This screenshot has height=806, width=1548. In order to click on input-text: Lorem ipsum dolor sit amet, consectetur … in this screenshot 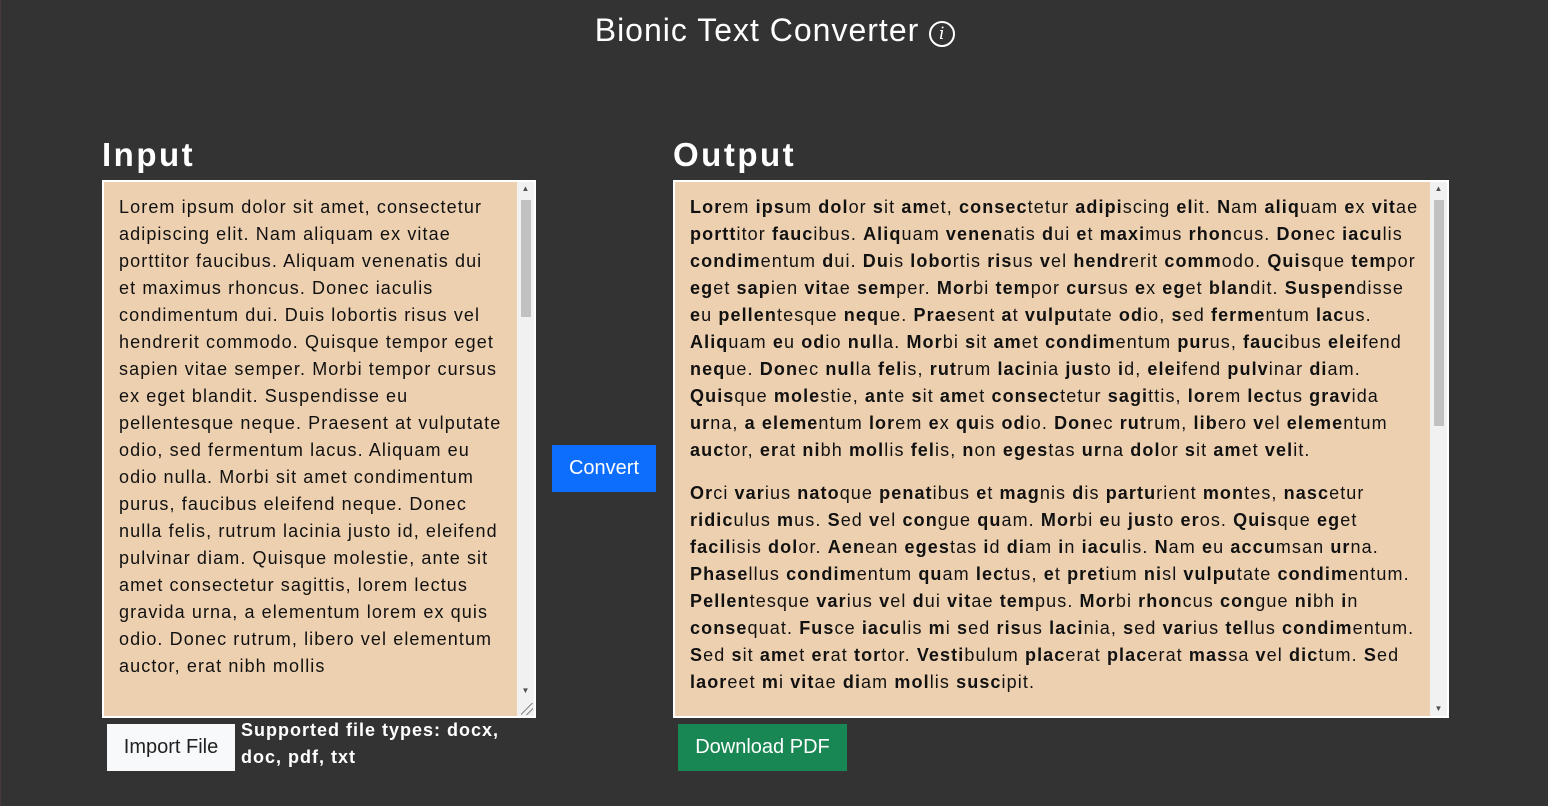, I will do `click(311, 437)`.